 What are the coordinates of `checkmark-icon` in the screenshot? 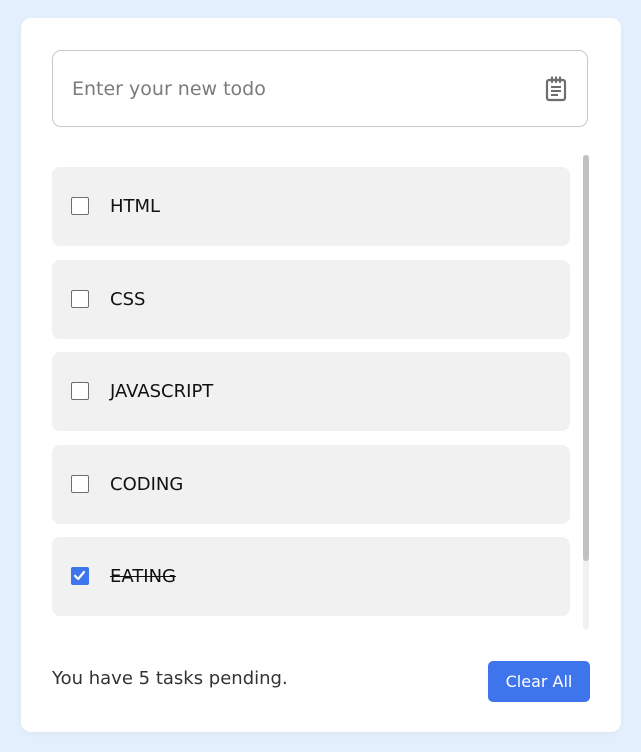 It's located at (79, 575).